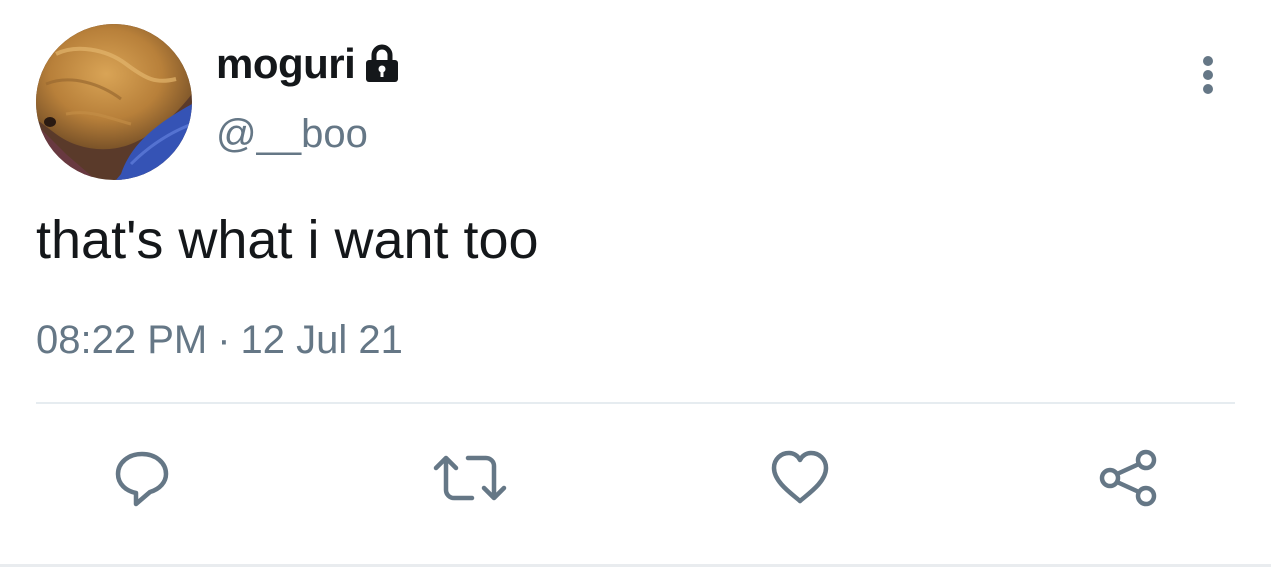 The width and height of the screenshot is (1271, 567). Describe the element at coordinates (292, 134) in the screenshot. I see `user-handle: @__boo` at that location.